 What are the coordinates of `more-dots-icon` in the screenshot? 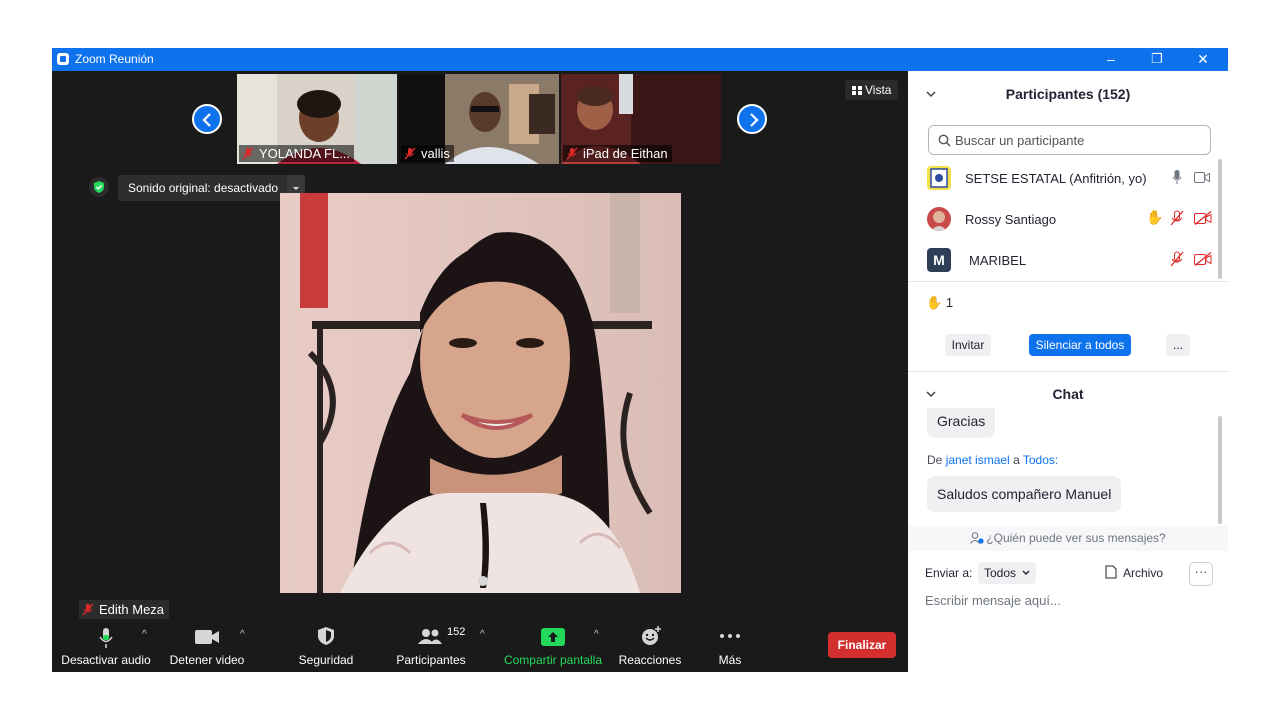 It's located at (730, 636).